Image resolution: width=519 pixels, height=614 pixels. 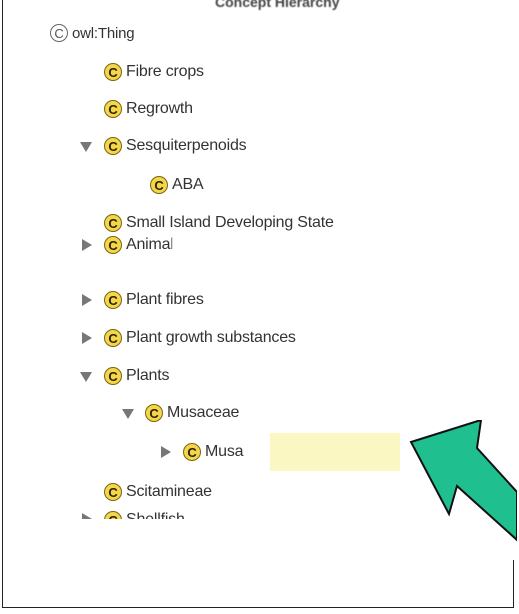 I want to click on tree-node-sesquiterpenoids: C Sesquiterpenoids, so click(x=175, y=146).